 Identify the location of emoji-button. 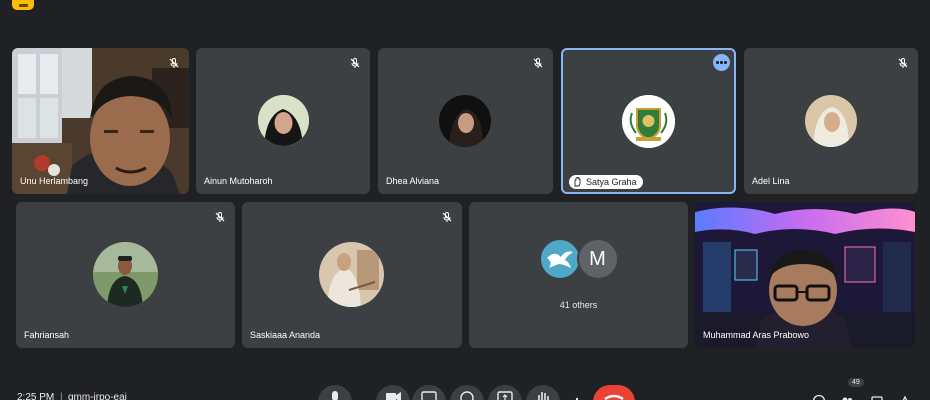
(467, 392).